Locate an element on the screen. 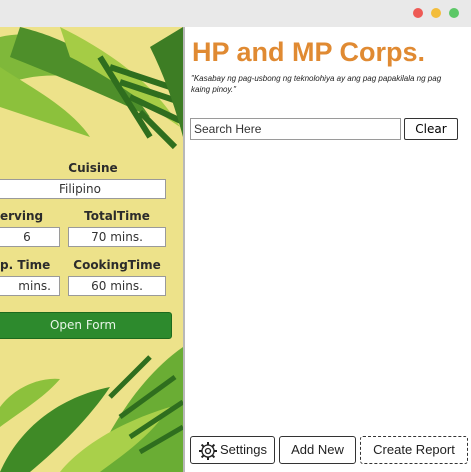 The image size is (471, 472). preptime-field: mins. is located at coordinates (30, 286).